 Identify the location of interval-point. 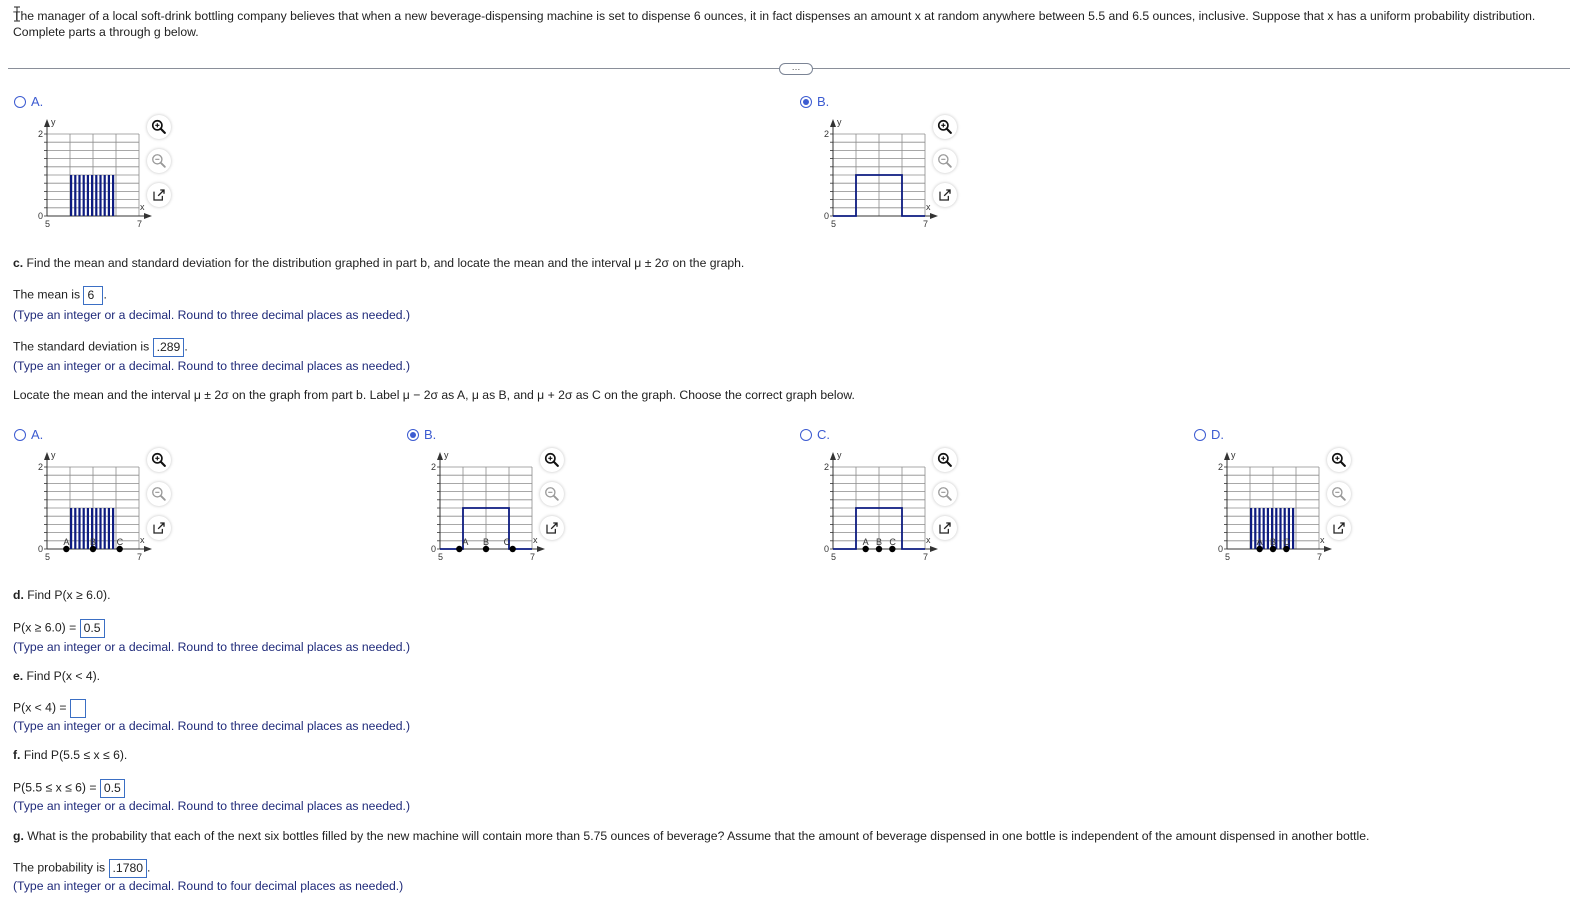
(512, 549).